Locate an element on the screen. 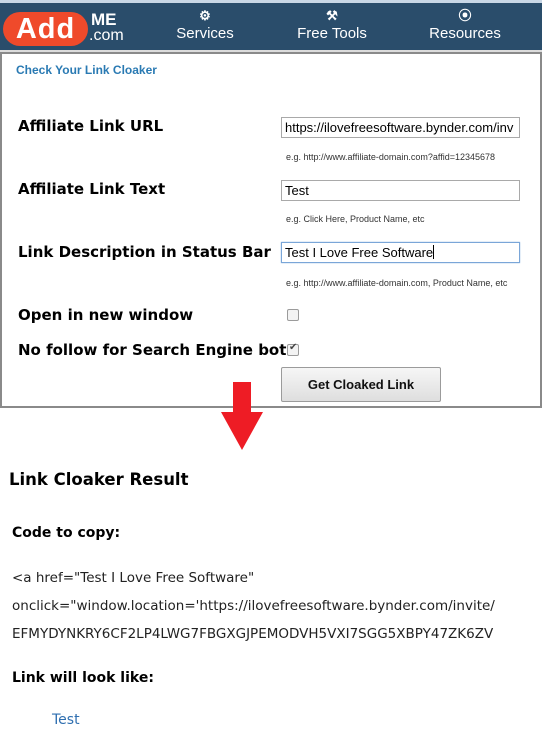 The height and width of the screenshot is (733, 542). preview-link: Test is located at coordinates (66, 720).